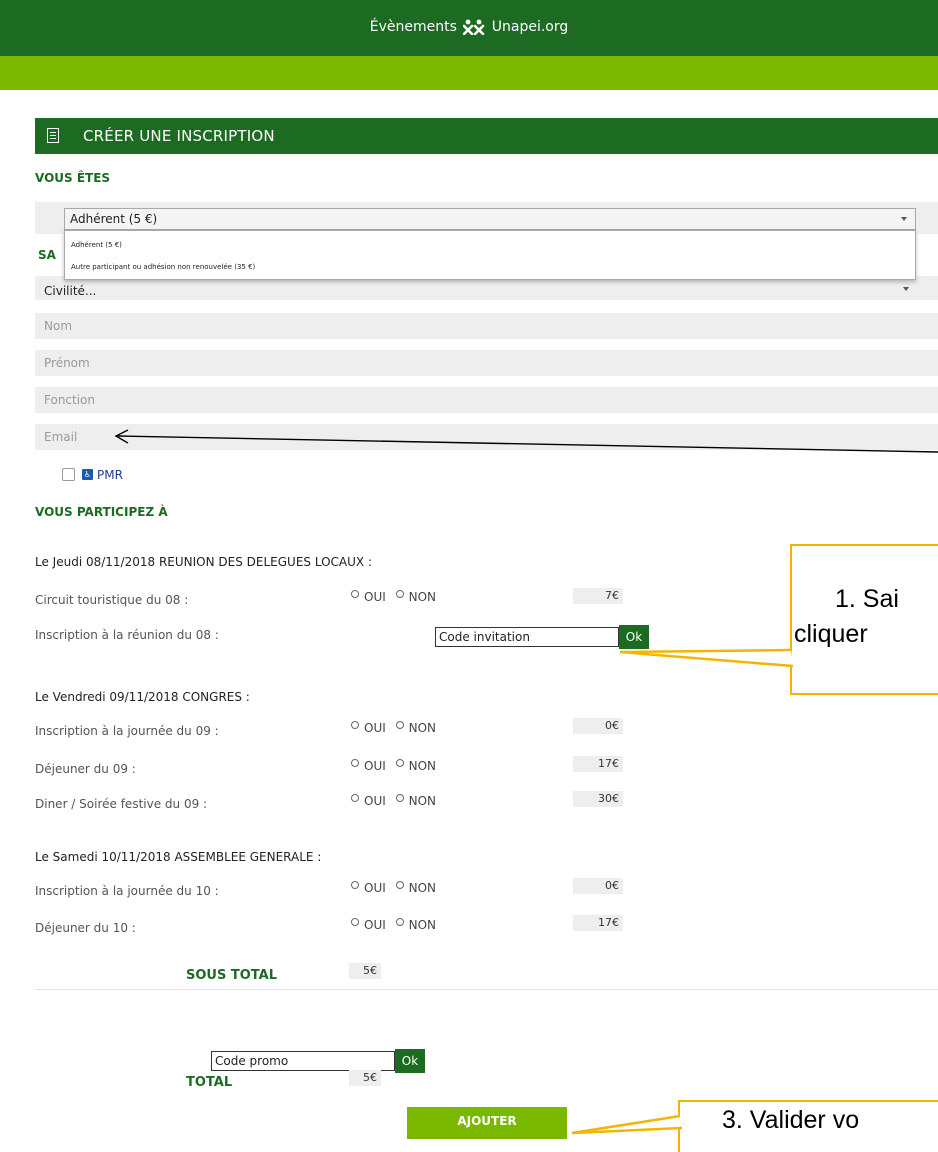 Image resolution: width=938 pixels, height=1152 pixels. What do you see at coordinates (527, 444) in the screenshot?
I see `arrow-line` at bounding box center [527, 444].